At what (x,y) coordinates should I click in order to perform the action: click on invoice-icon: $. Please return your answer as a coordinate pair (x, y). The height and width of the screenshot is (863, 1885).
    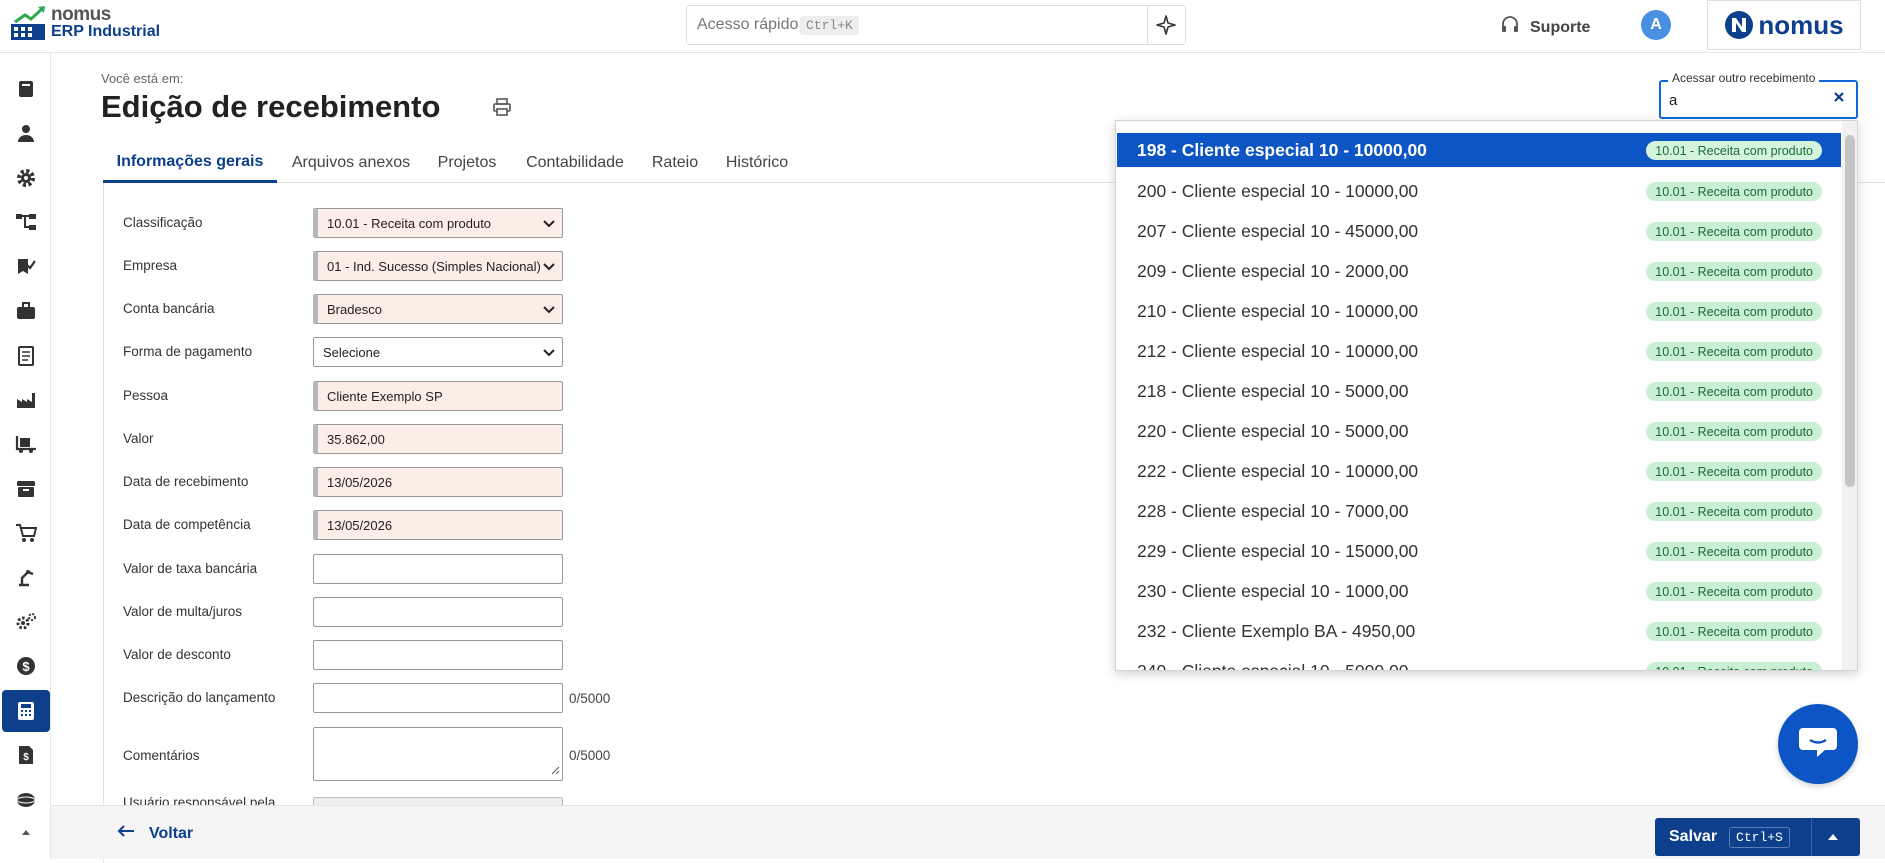
    Looking at the image, I should click on (26, 755).